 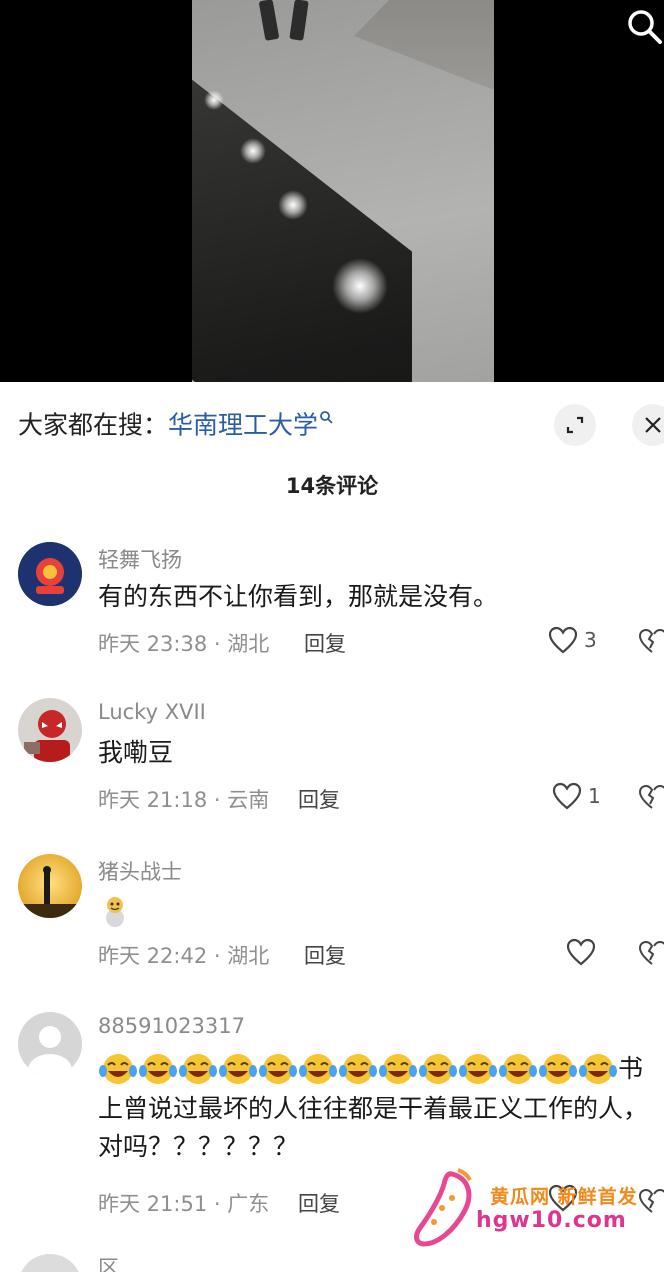 I want to click on close-button, so click(x=648, y=425).